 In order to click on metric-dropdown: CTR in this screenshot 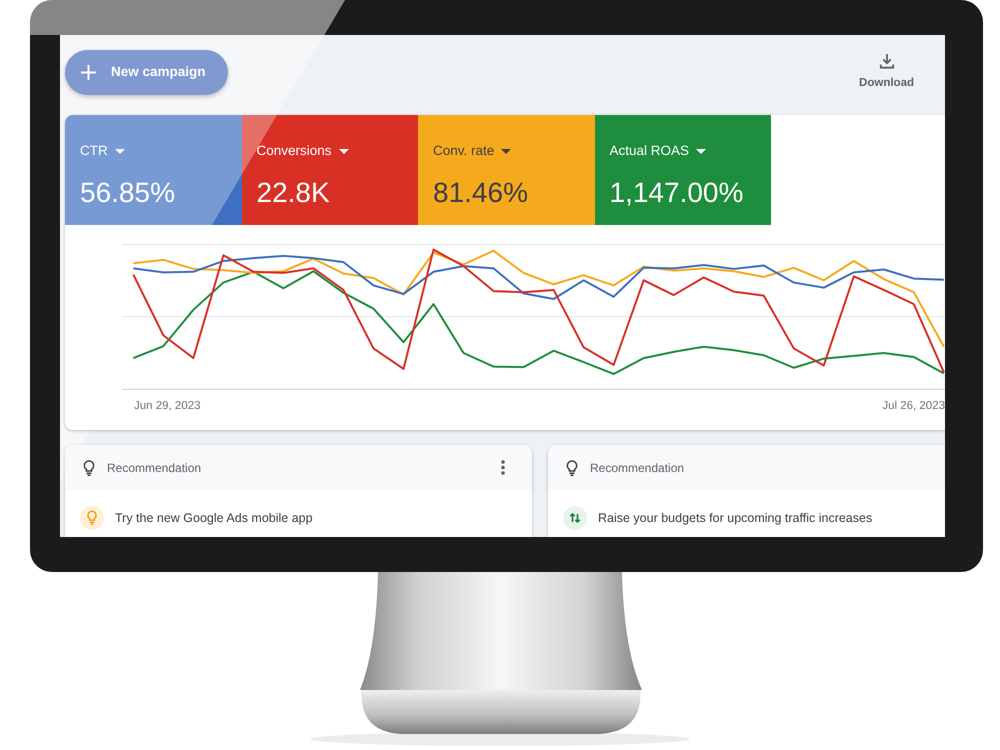, I will do `click(102, 151)`.